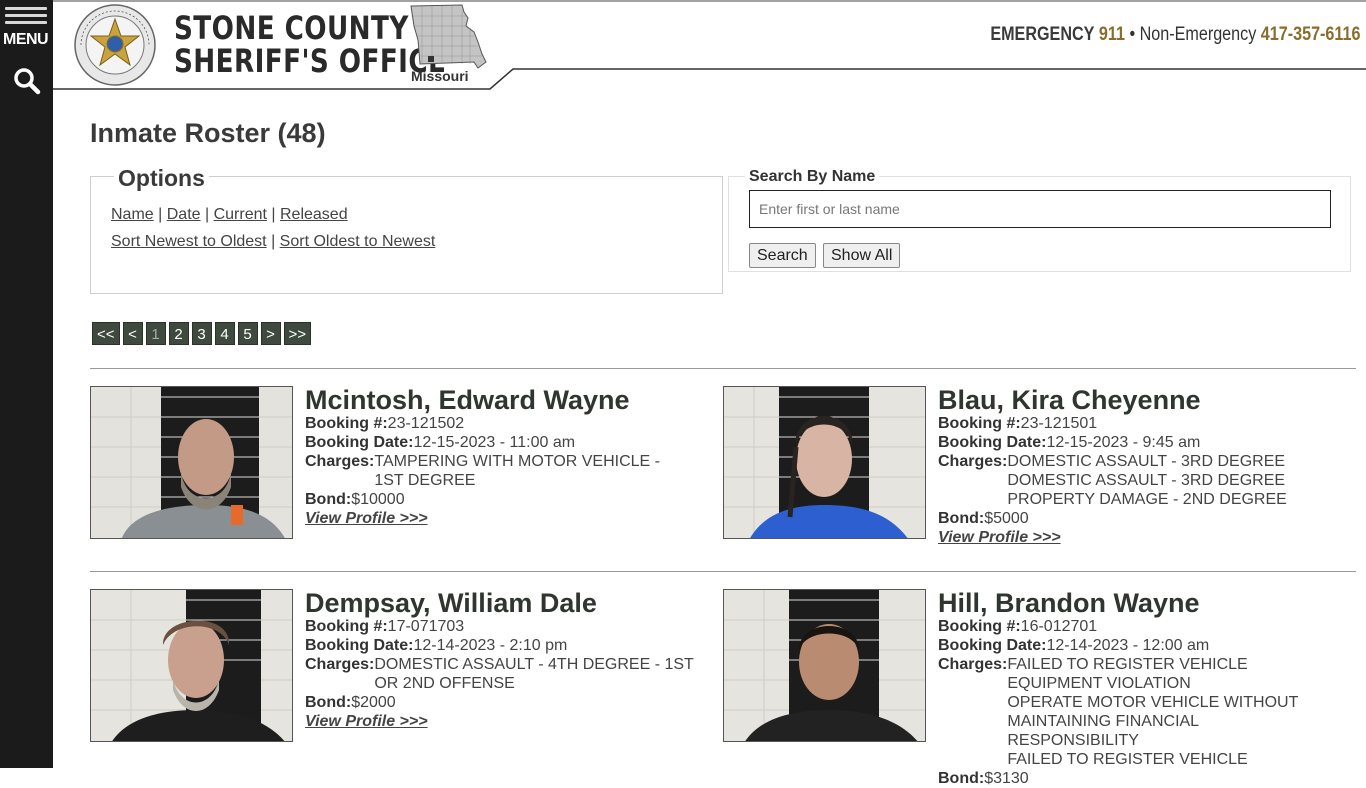  What do you see at coordinates (1099, 683) in the screenshot?
I see `charge-item: EQUIPMENT VIOLATION` at bounding box center [1099, 683].